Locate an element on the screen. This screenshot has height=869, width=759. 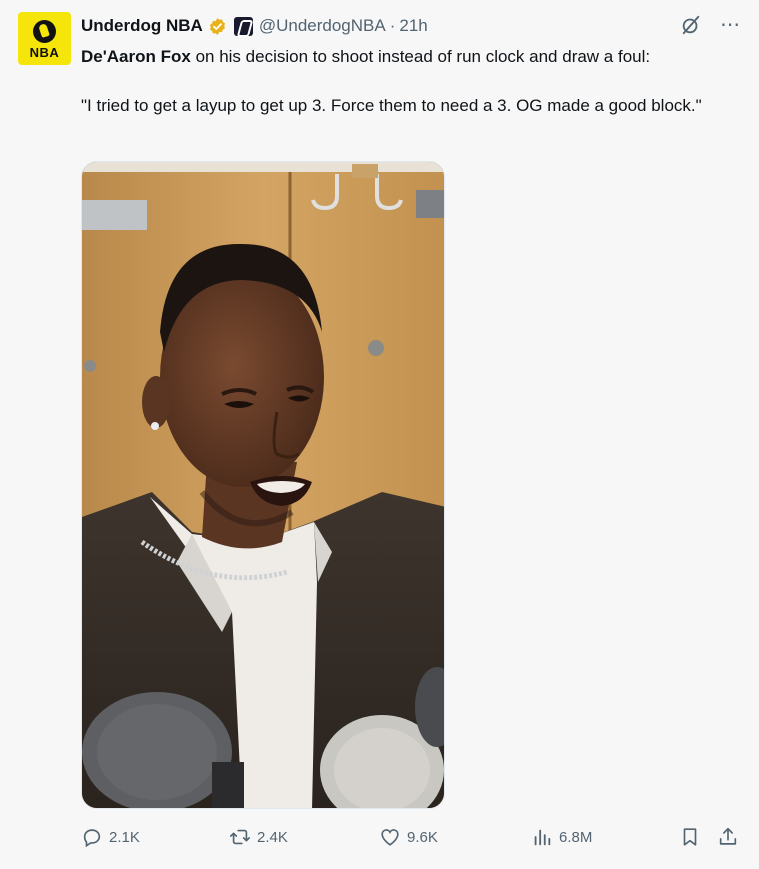
avatar: NBA is located at coordinates (44, 38).